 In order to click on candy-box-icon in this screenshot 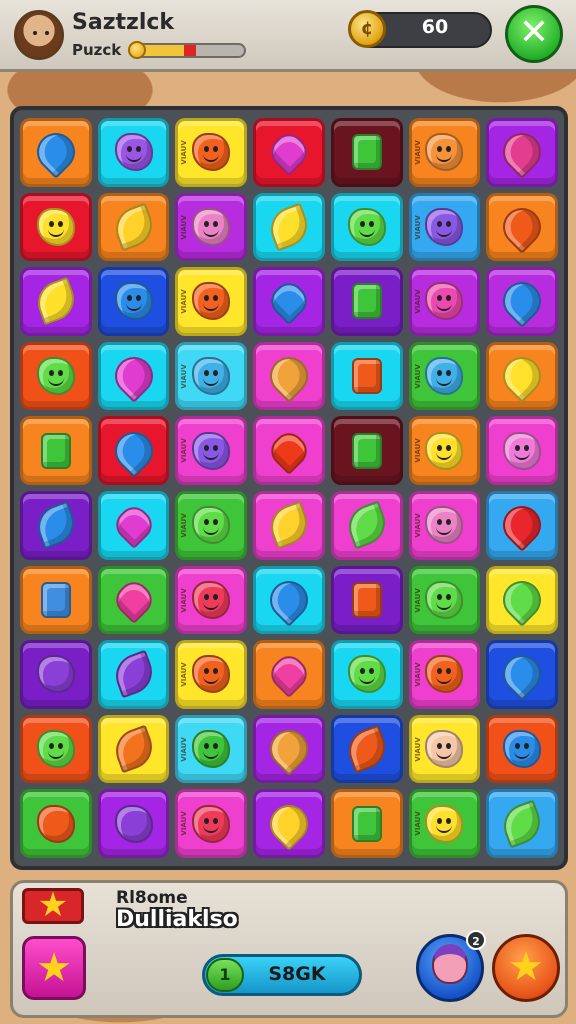, I will do `click(366, 450)`.